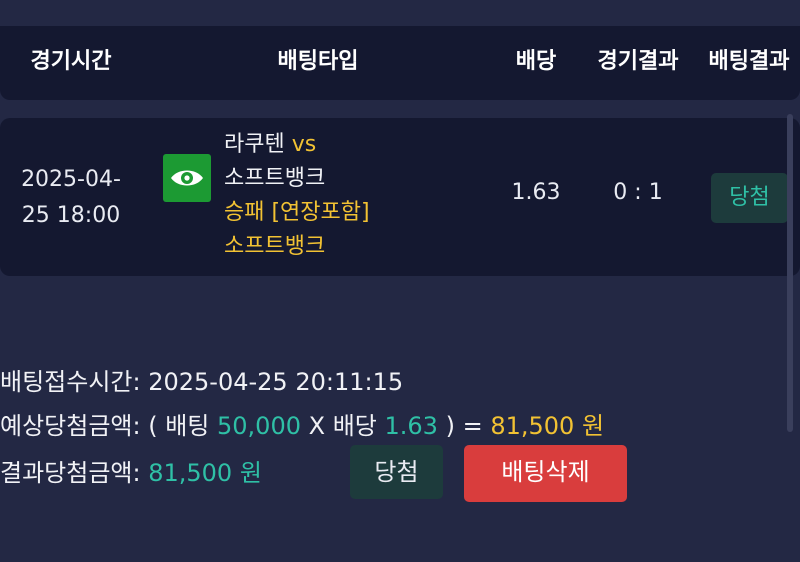 The image size is (800, 562). I want to click on eye-icon, so click(187, 178).